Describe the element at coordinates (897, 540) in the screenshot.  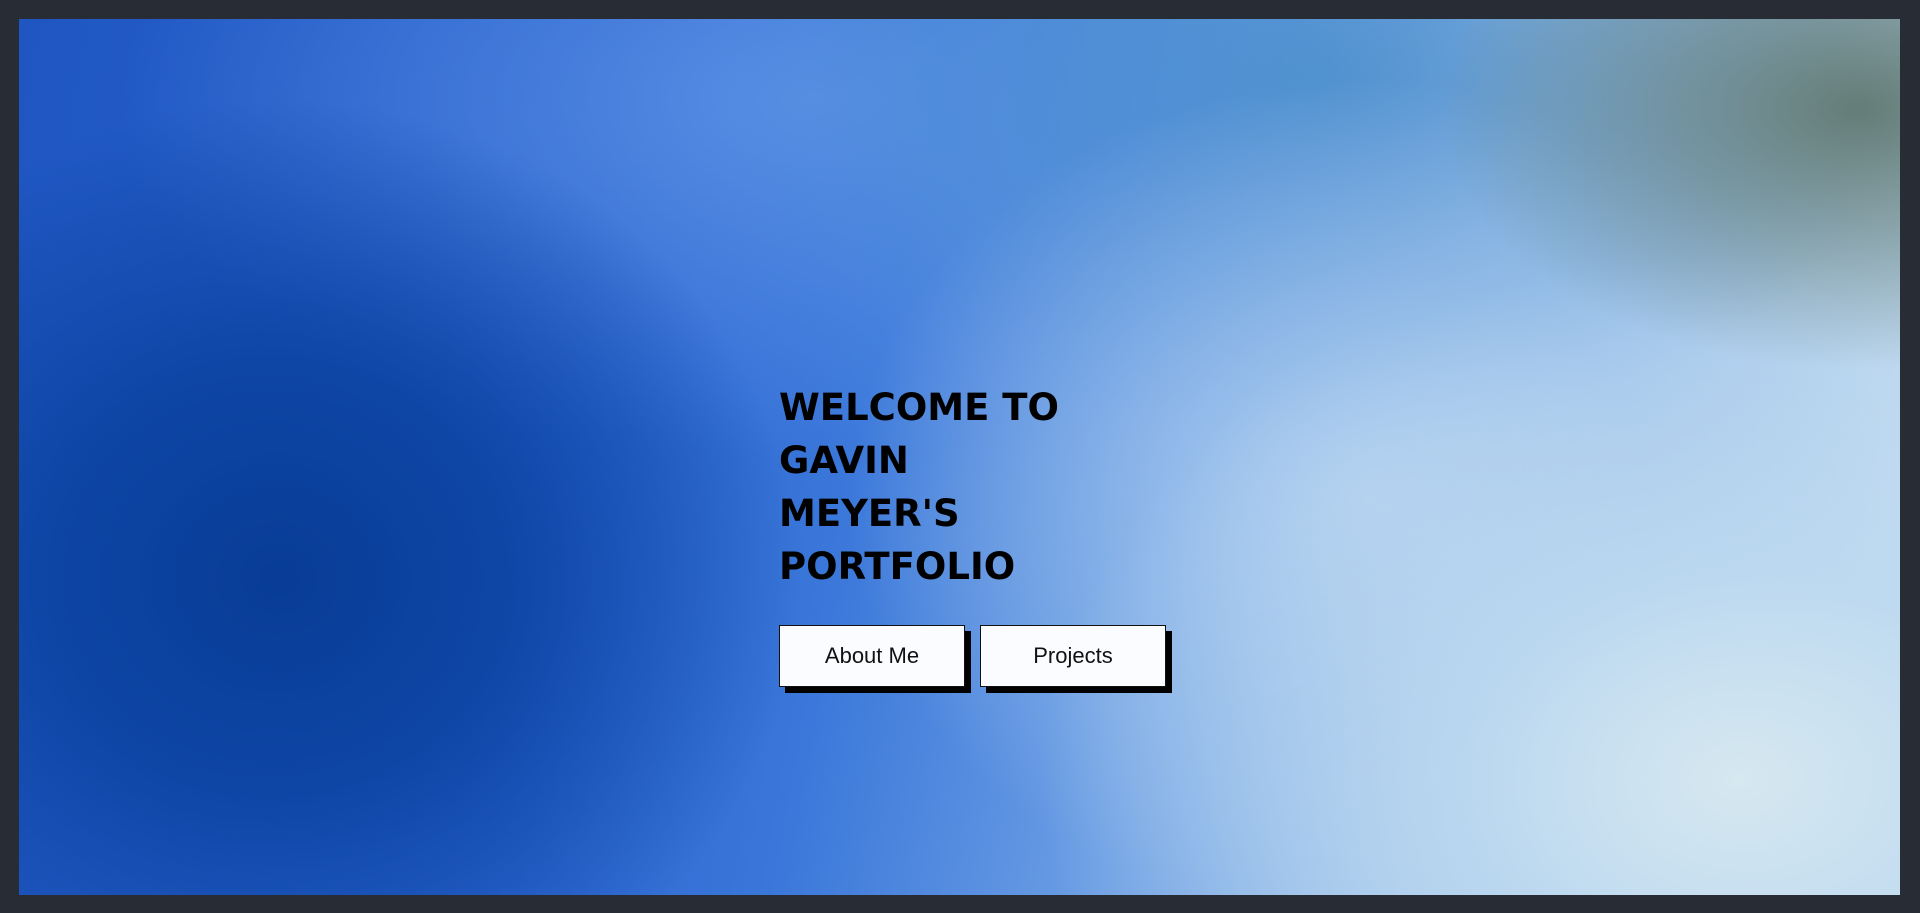
I see `title-line-2: MEYER'S PORTFOLIO` at that location.